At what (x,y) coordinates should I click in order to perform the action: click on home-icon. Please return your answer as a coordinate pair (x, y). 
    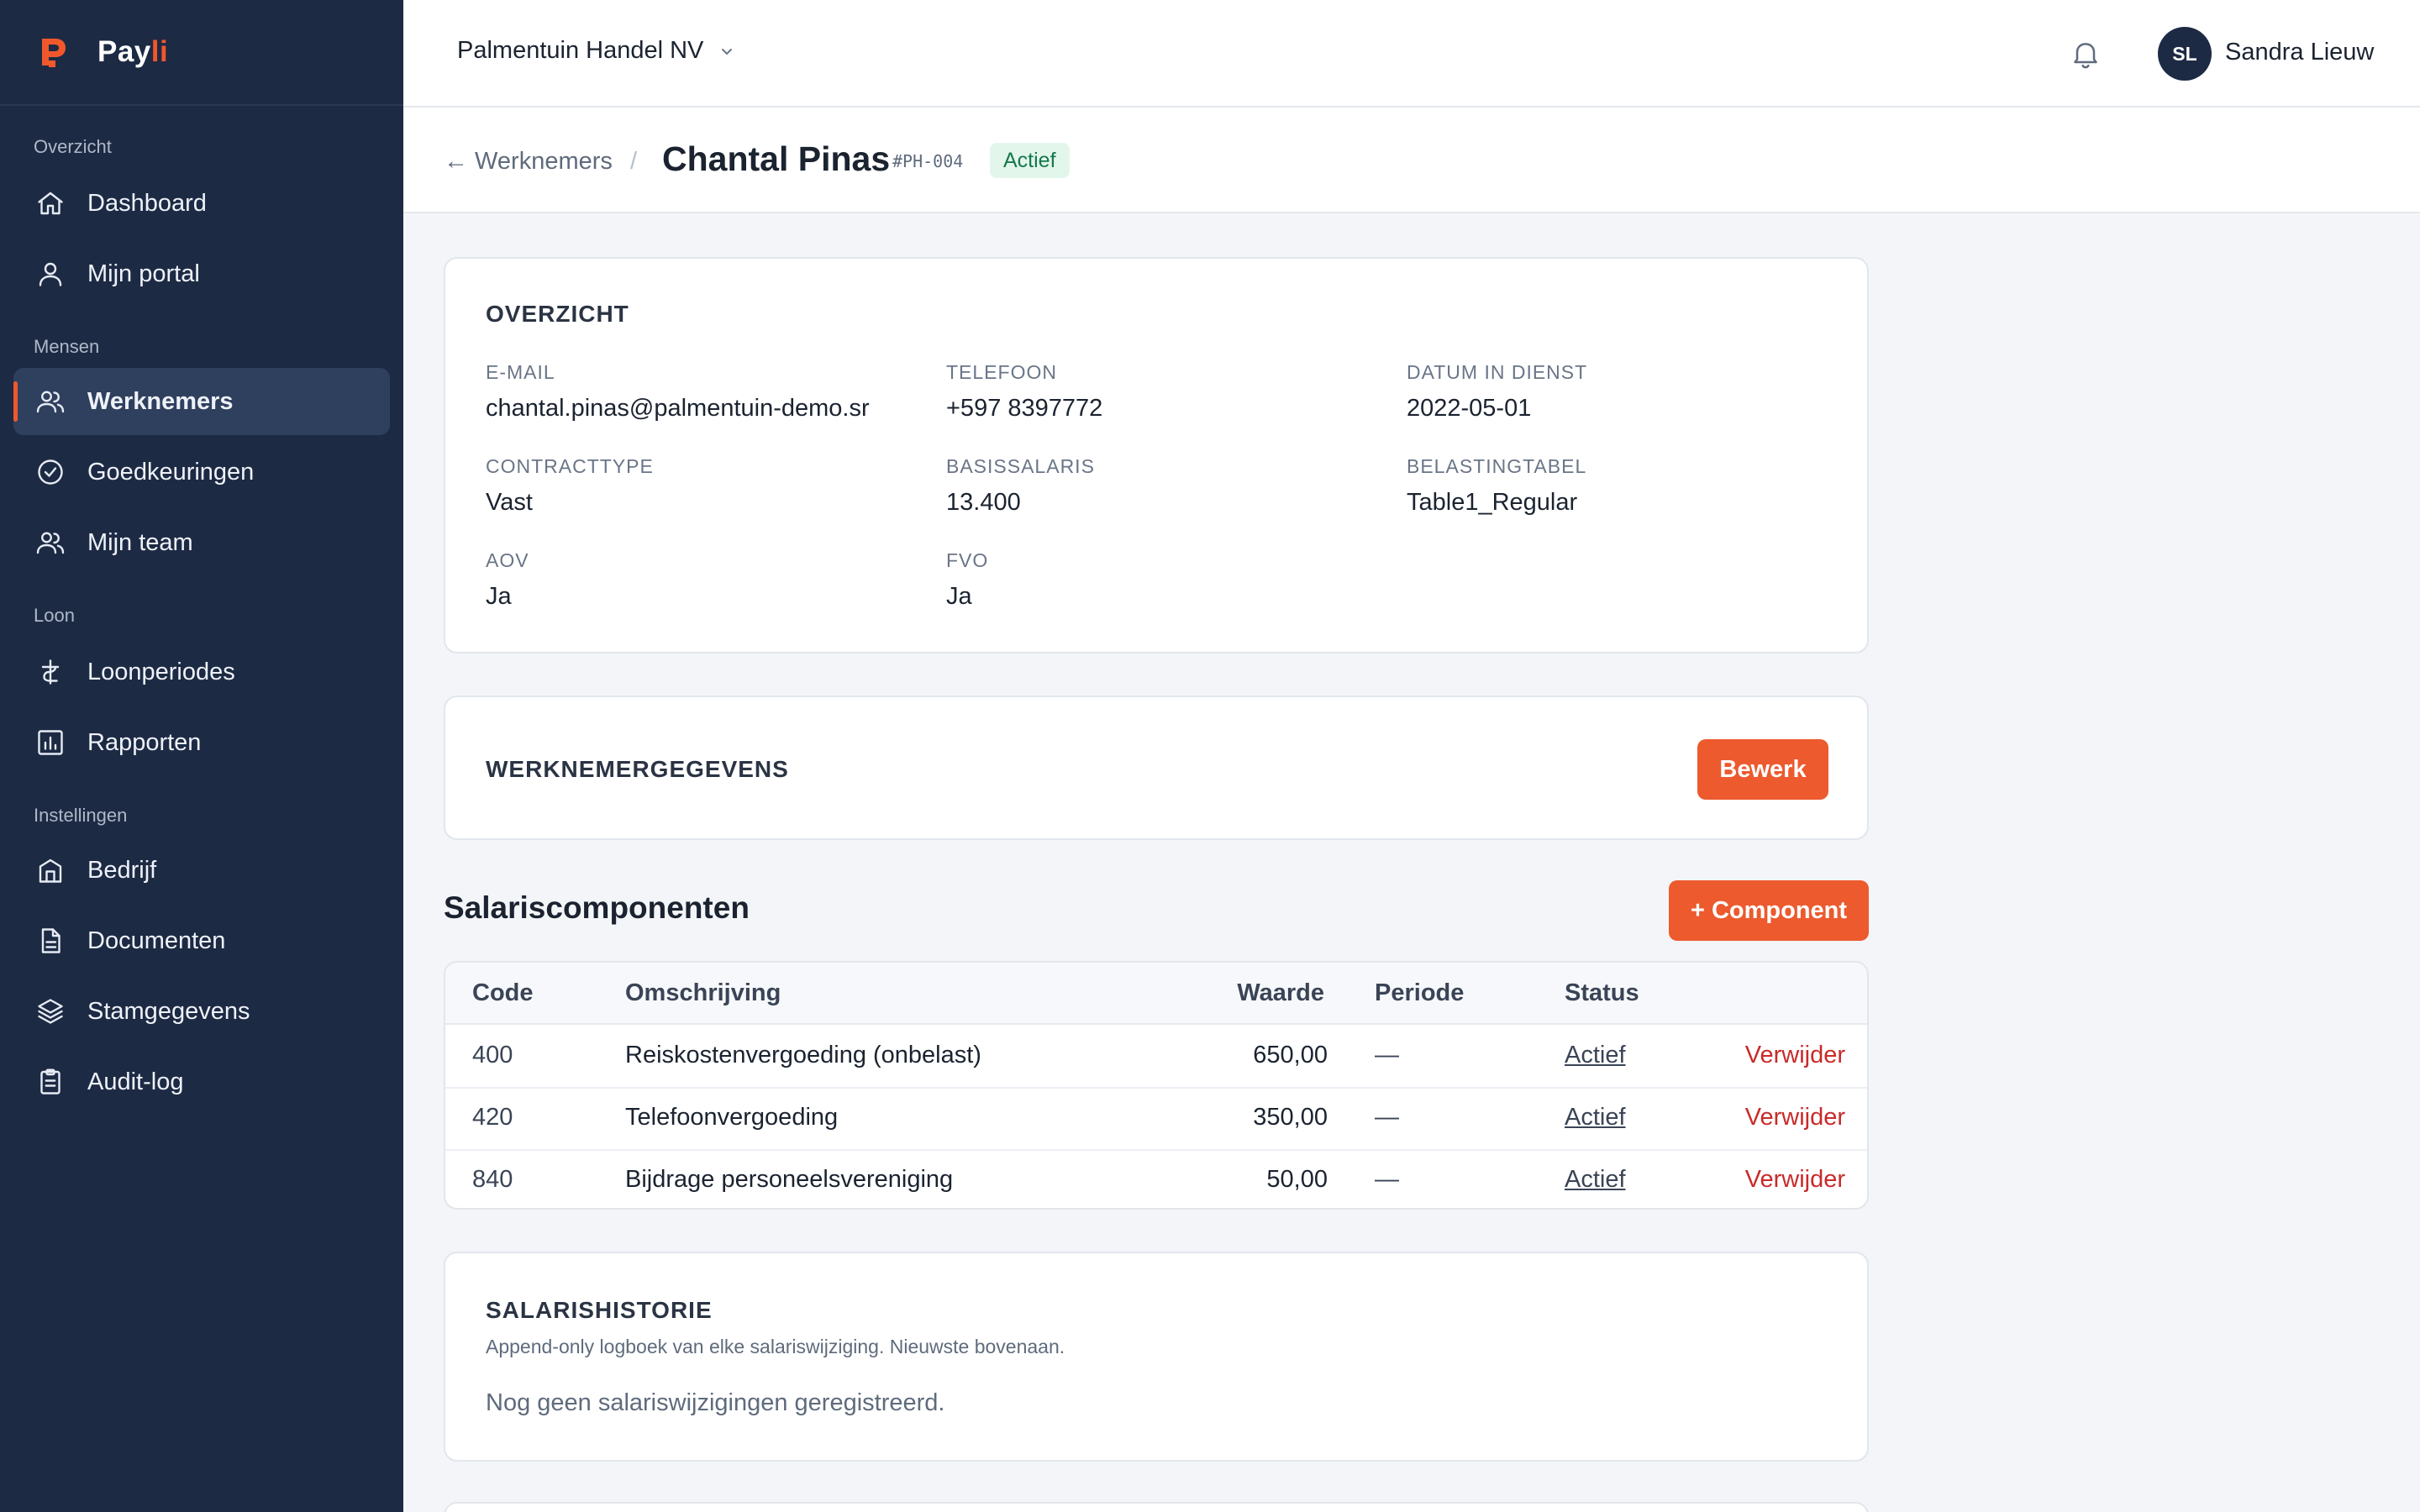
    Looking at the image, I should click on (51, 203).